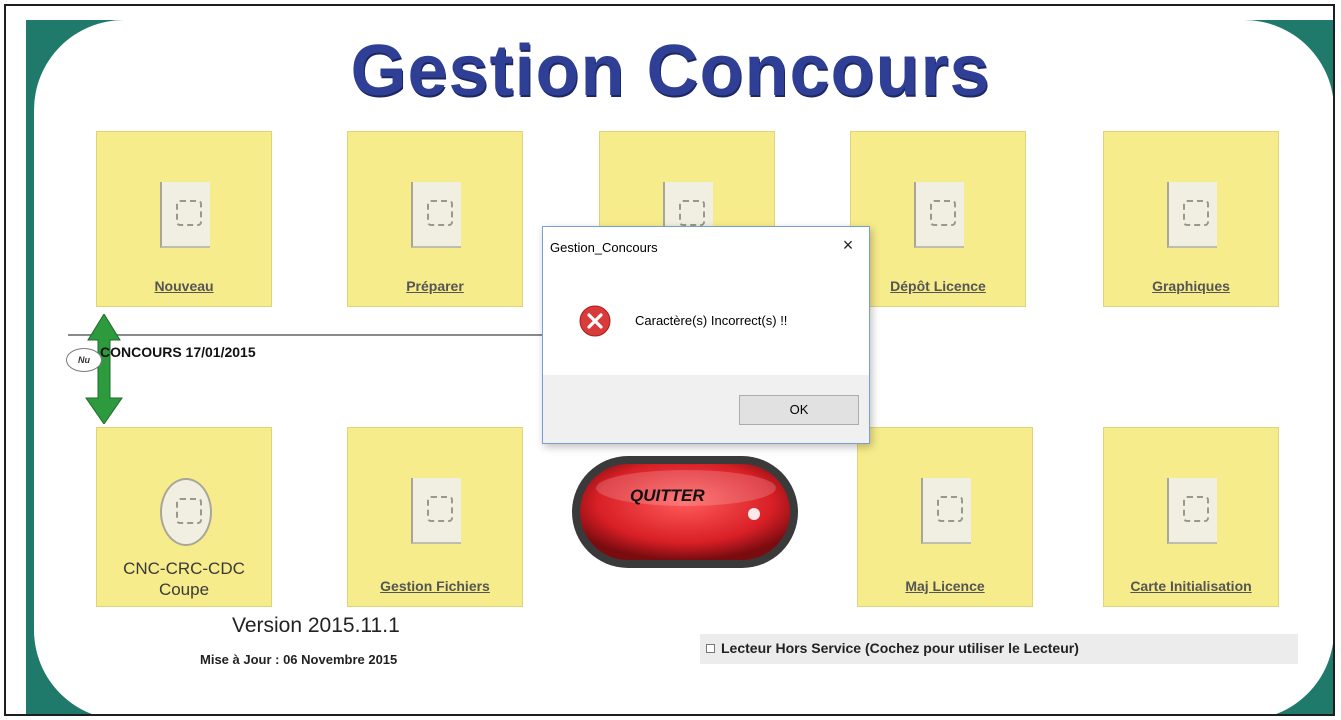  What do you see at coordinates (184, 568) in the screenshot?
I see `tile-cnc-label-line1: CNC-CRC-CDC` at bounding box center [184, 568].